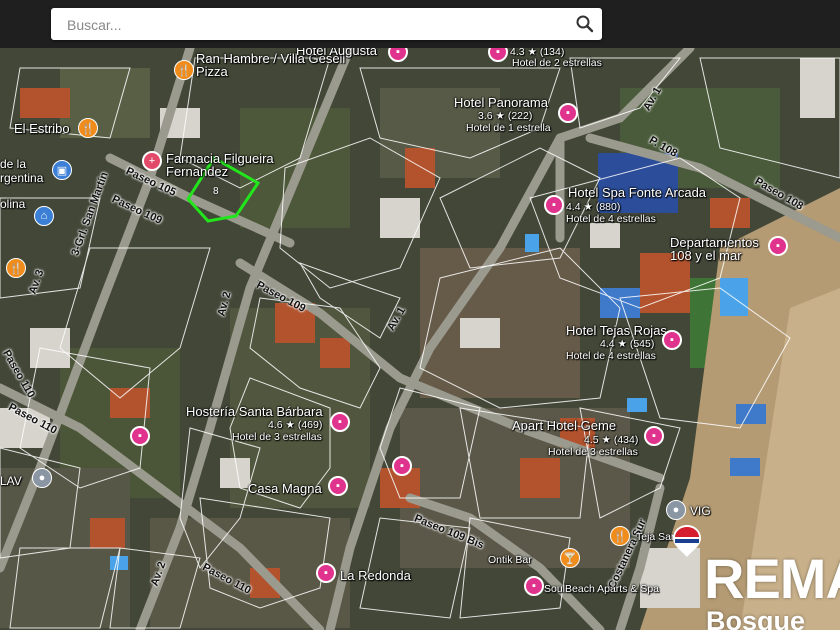  What do you see at coordinates (375, 575) in the screenshot?
I see `place-label: La Redonda` at bounding box center [375, 575].